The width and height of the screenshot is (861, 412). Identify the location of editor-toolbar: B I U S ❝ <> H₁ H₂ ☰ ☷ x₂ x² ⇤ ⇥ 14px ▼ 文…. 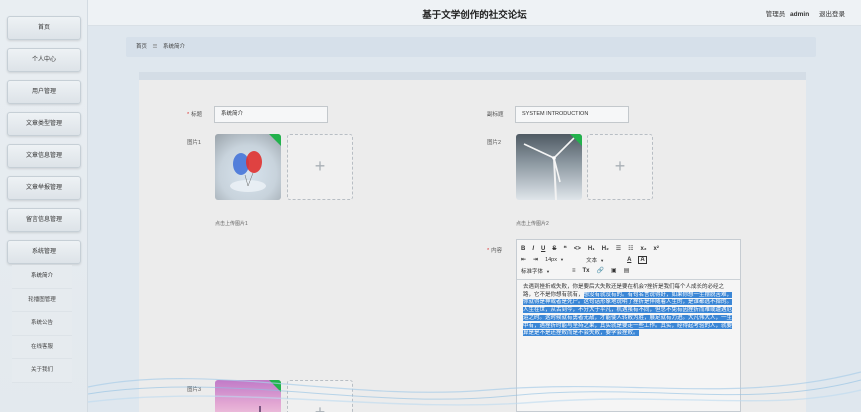
(628, 260).